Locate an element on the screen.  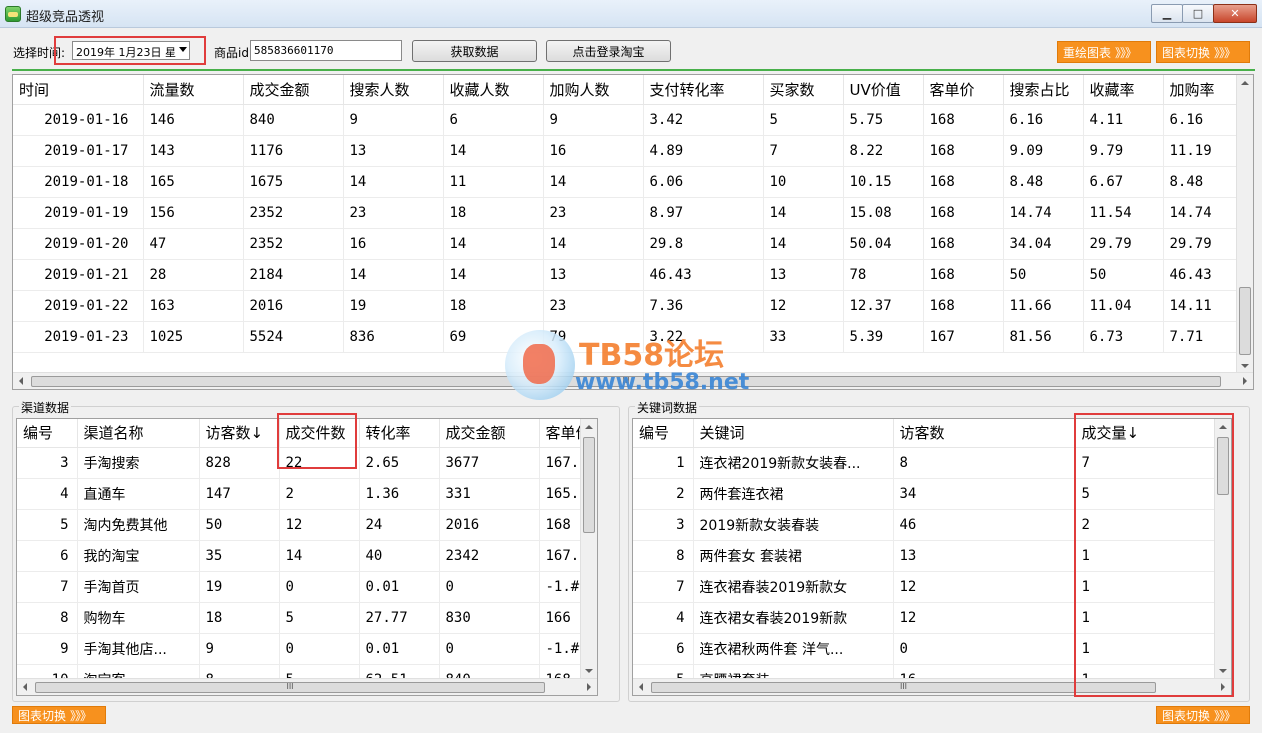
channel-cell: 直通车 is located at coordinates (138, 494).